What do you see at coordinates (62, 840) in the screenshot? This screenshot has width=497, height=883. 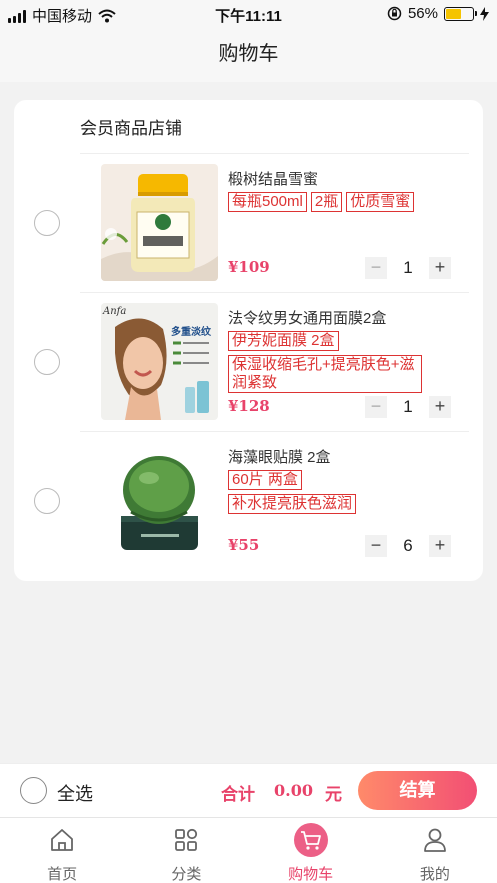 I see `home-icon` at bounding box center [62, 840].